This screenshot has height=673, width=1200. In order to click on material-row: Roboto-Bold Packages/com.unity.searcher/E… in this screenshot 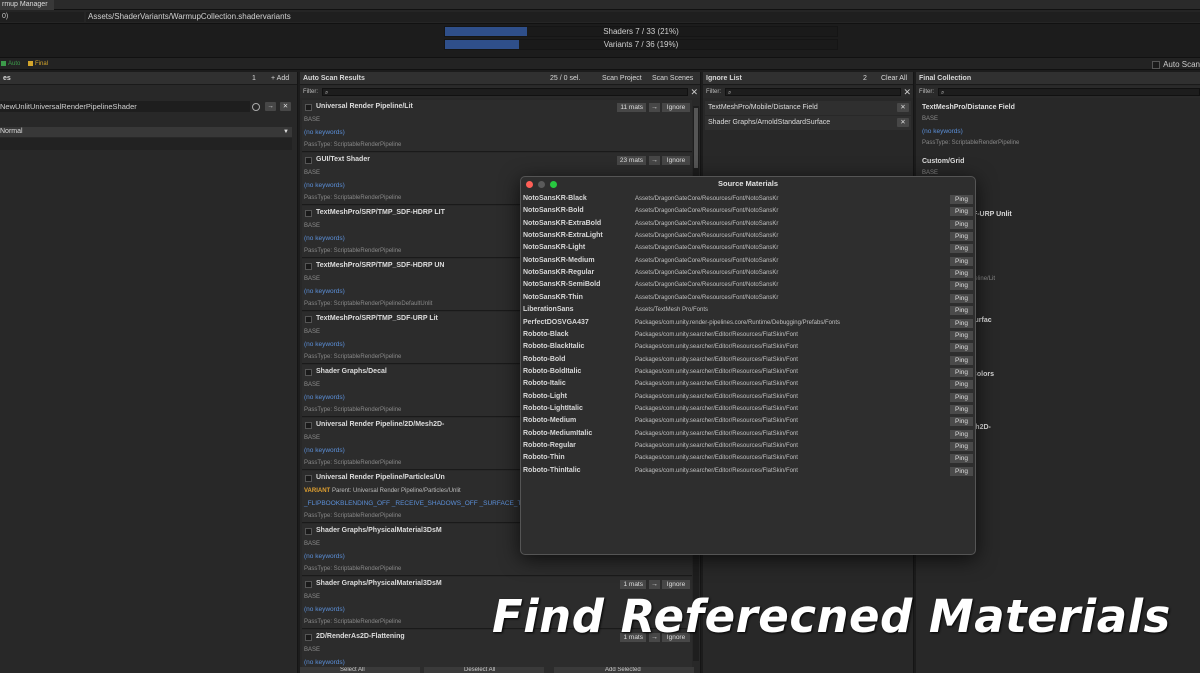, I will do `click(748, 361)`.